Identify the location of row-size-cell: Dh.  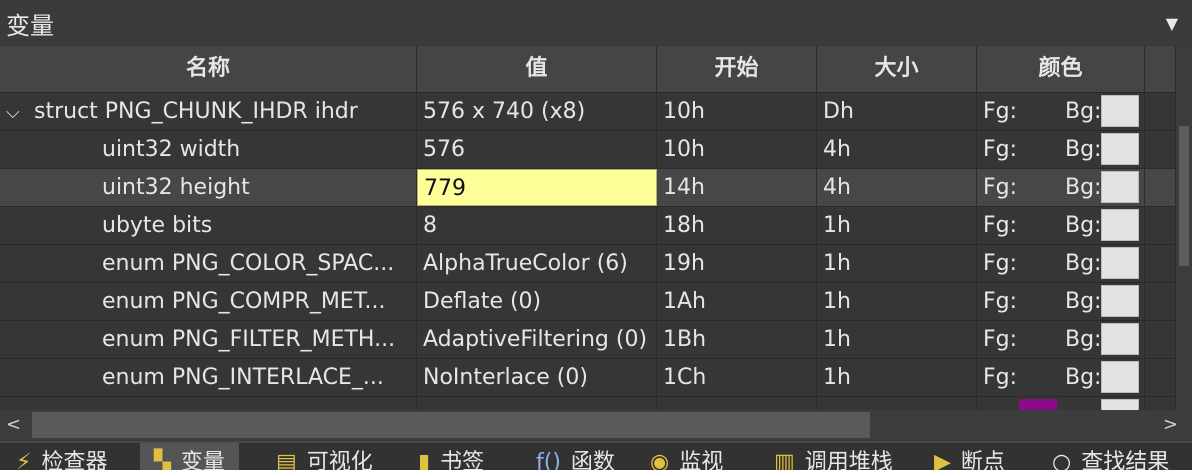
(897, 111).